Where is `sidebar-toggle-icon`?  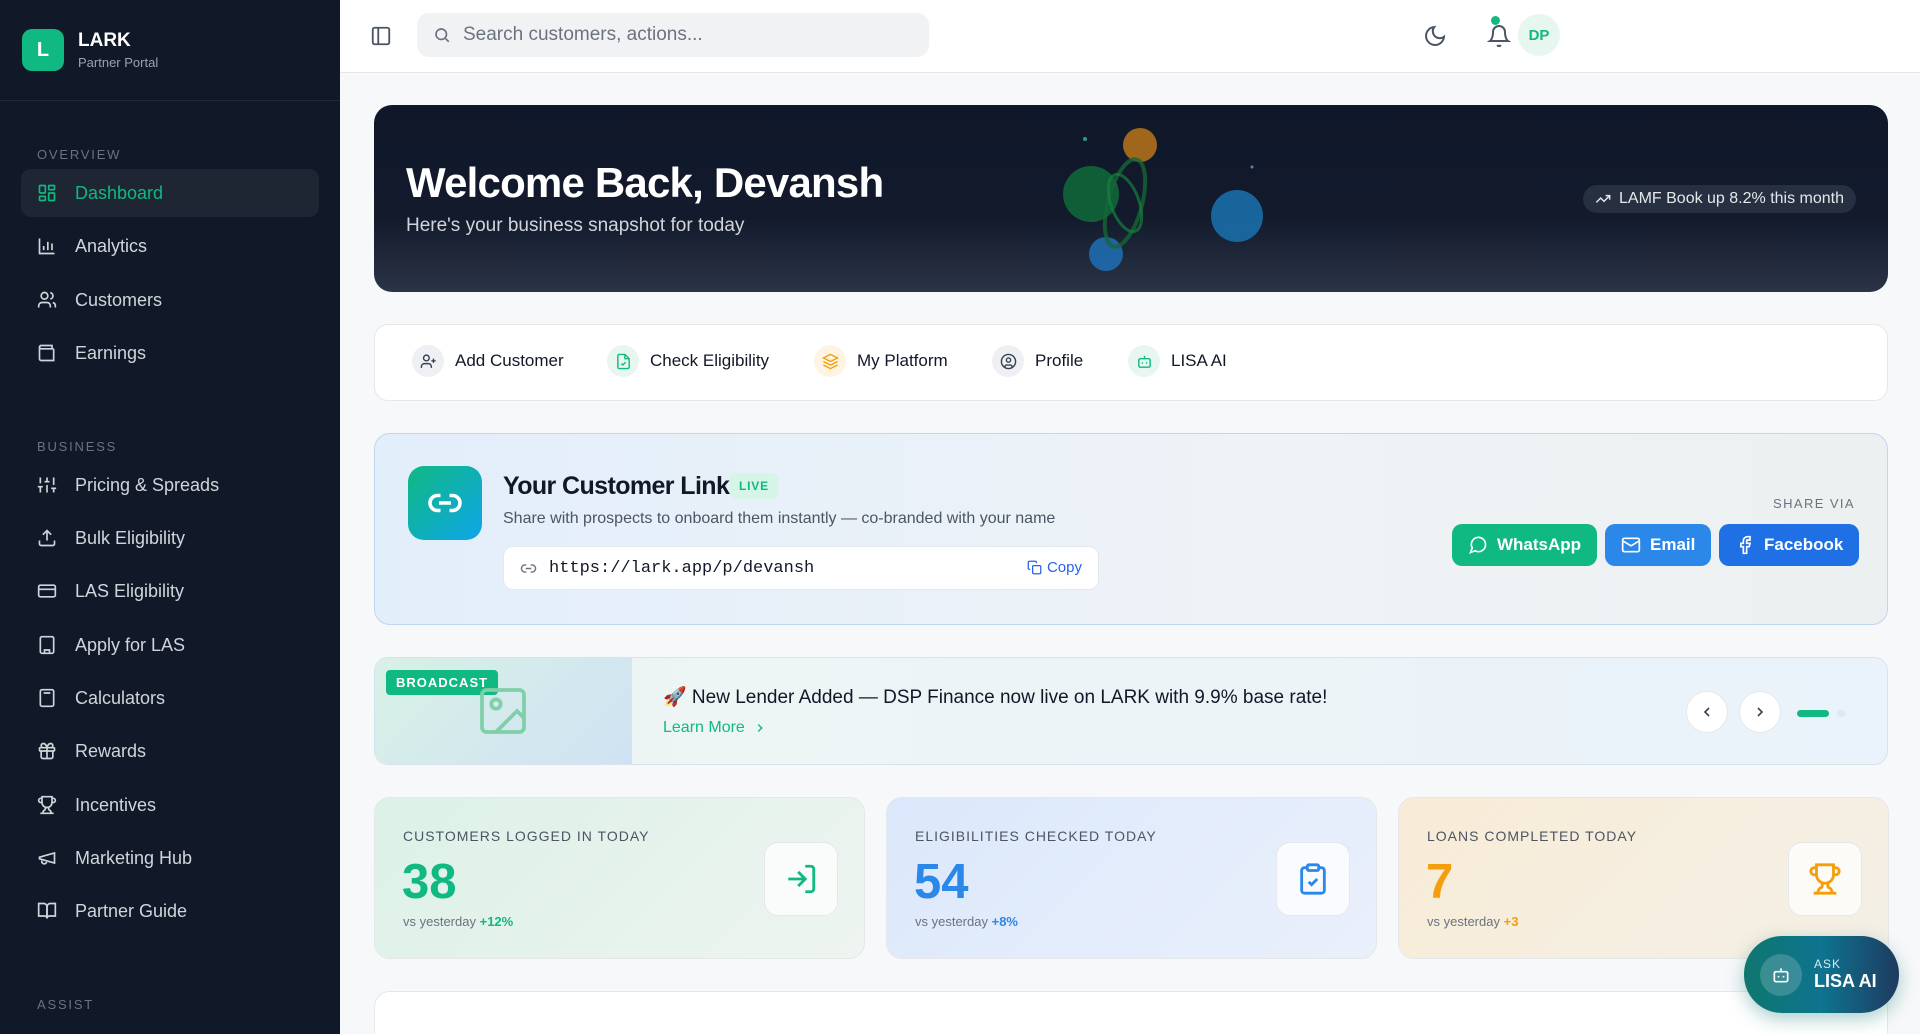
sidebar-toggle-icon is located at coordinates (381, 36).